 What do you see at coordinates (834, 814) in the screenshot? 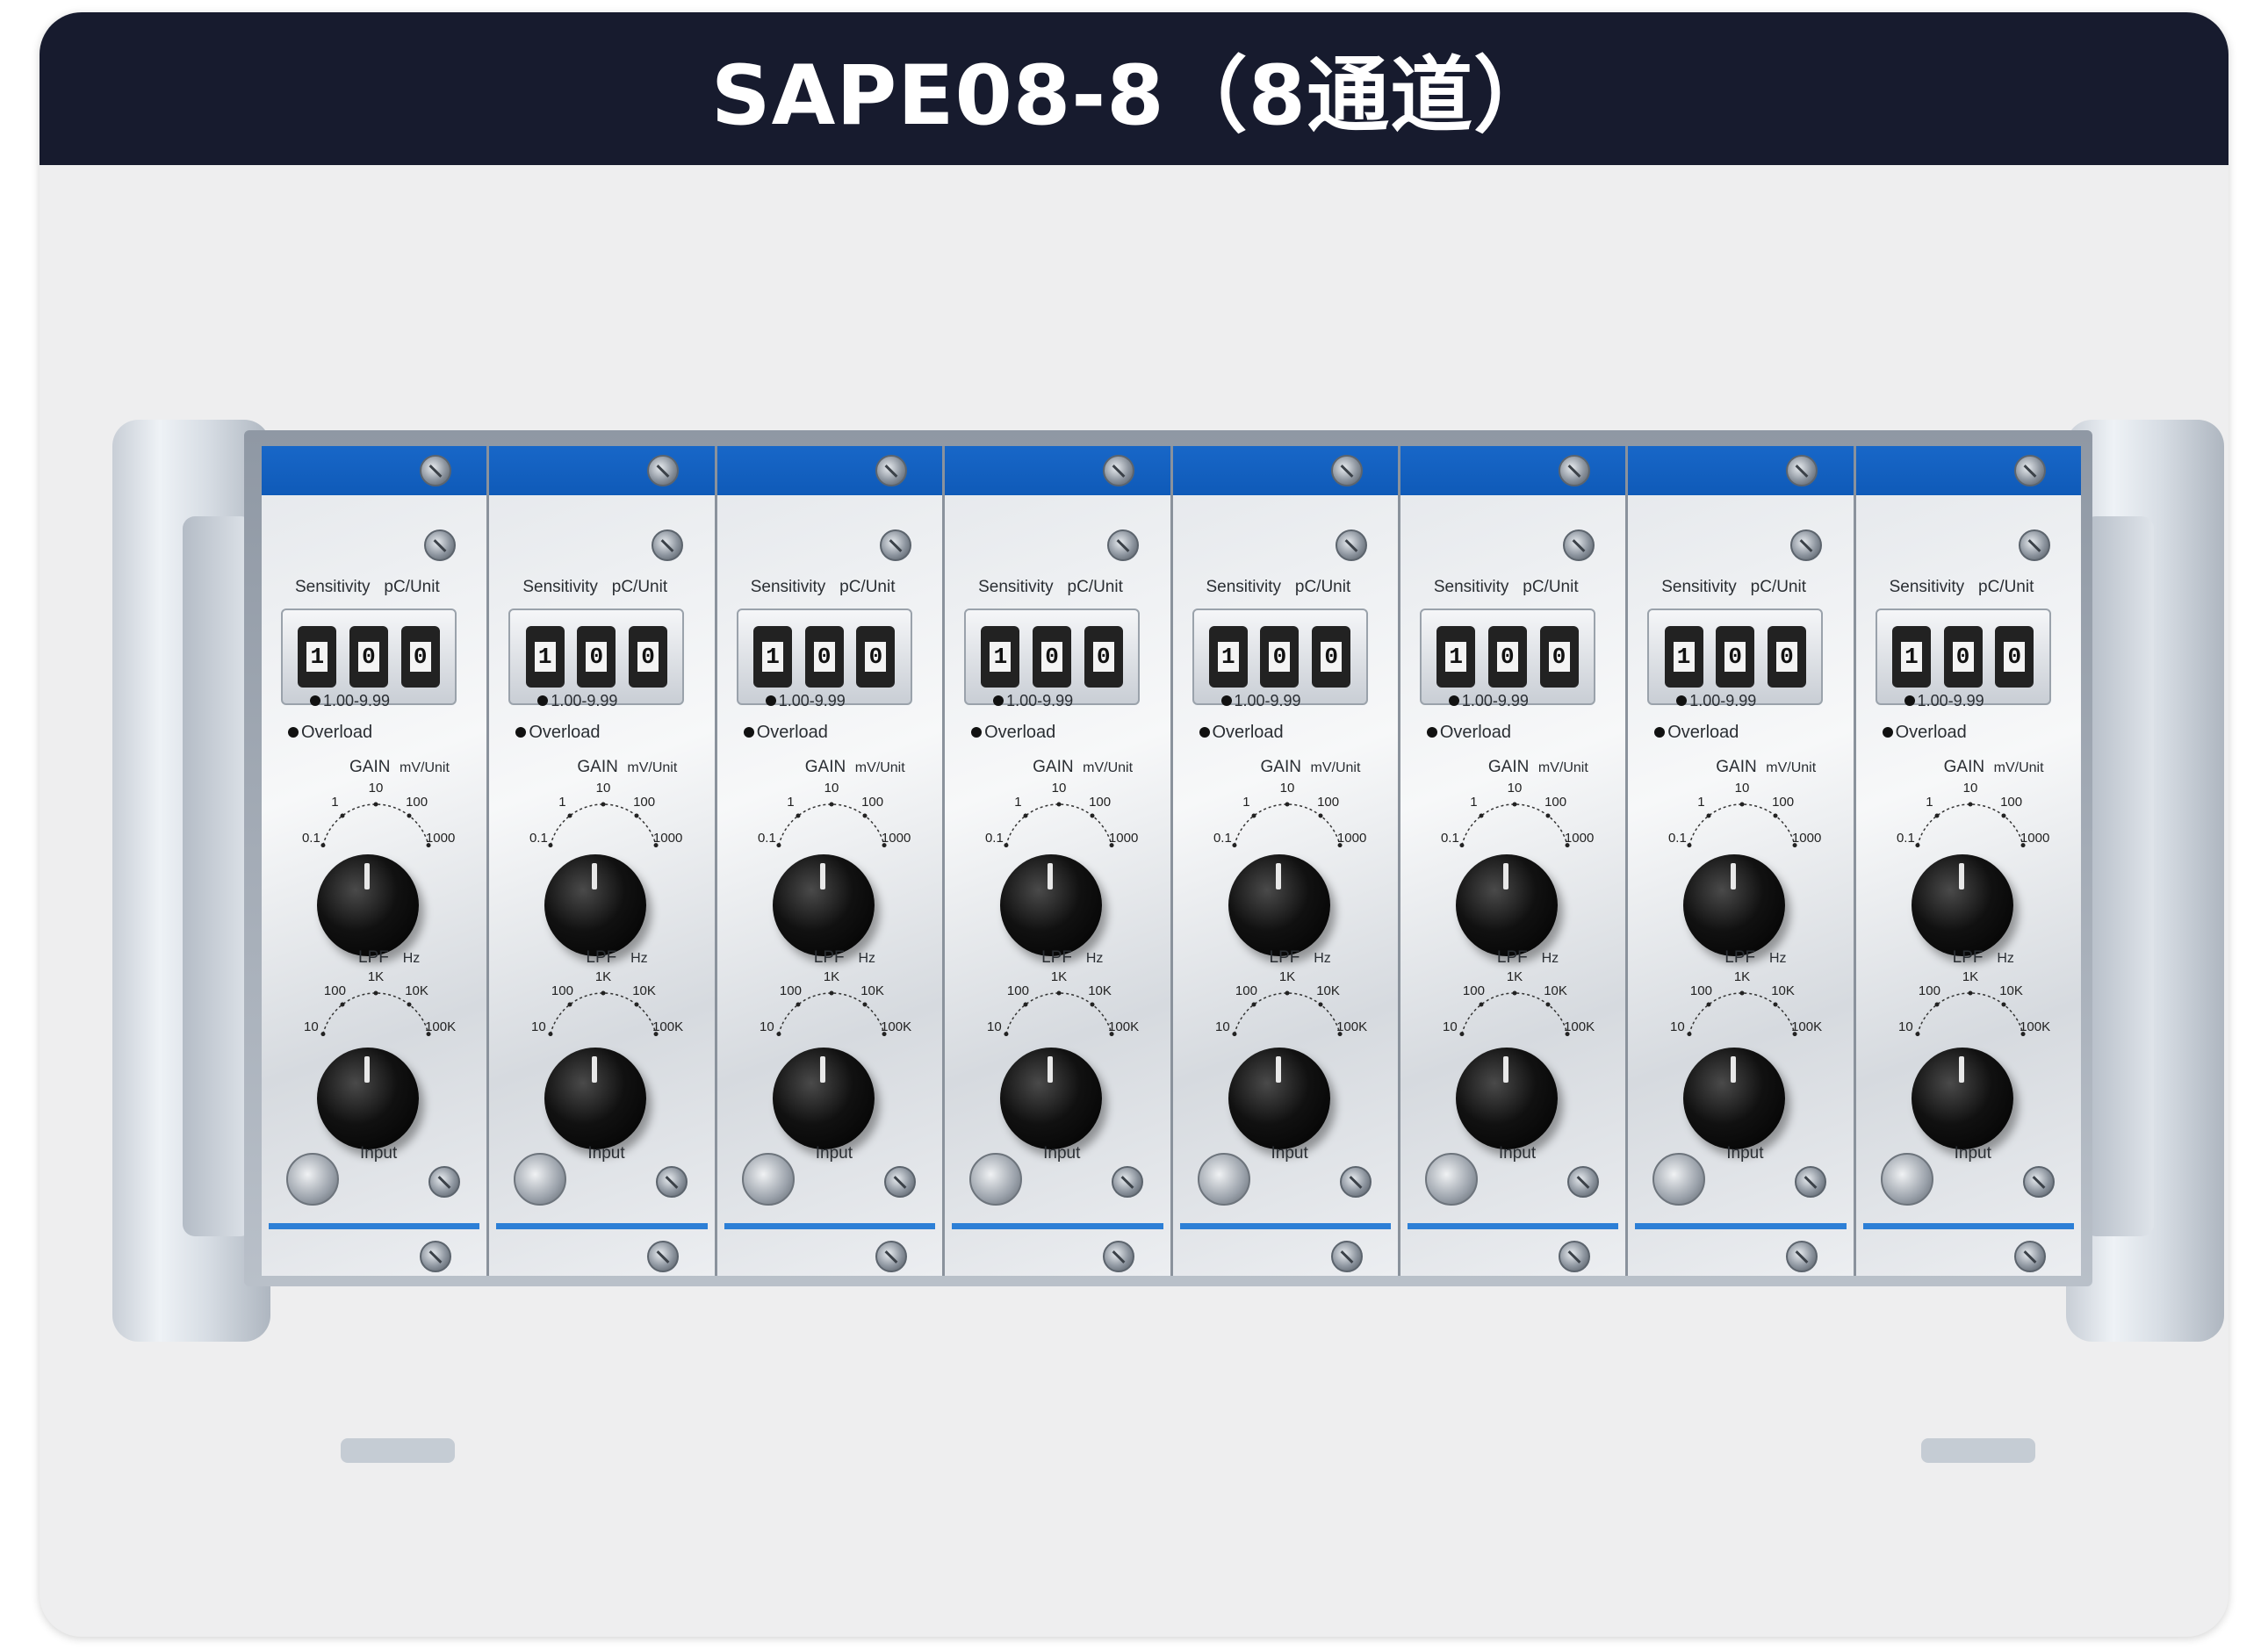
I see `gain-scale: 0.1 1 10 100 1000` at bounding box center [834, 814].